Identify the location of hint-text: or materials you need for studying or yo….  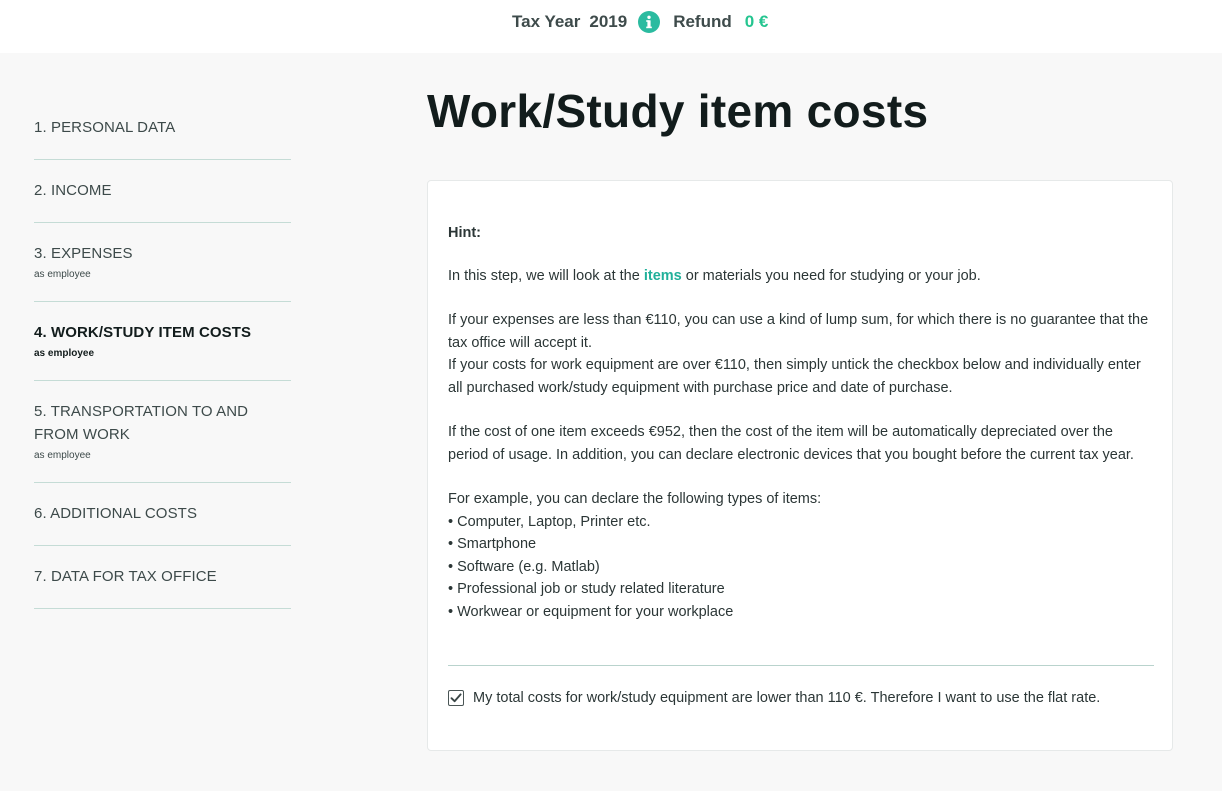
(831, 275).